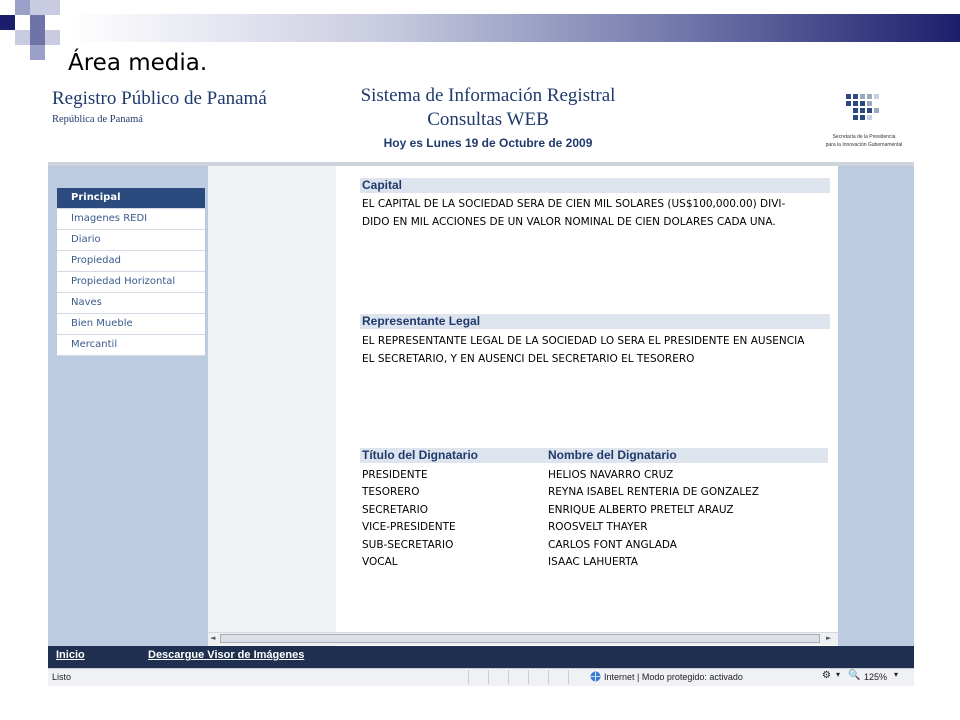 This screenshot has height=720, width=960. Describe the element at coordinates (828, 638) in the screenshot. I see `scroll-right-icon: ►` at that location.